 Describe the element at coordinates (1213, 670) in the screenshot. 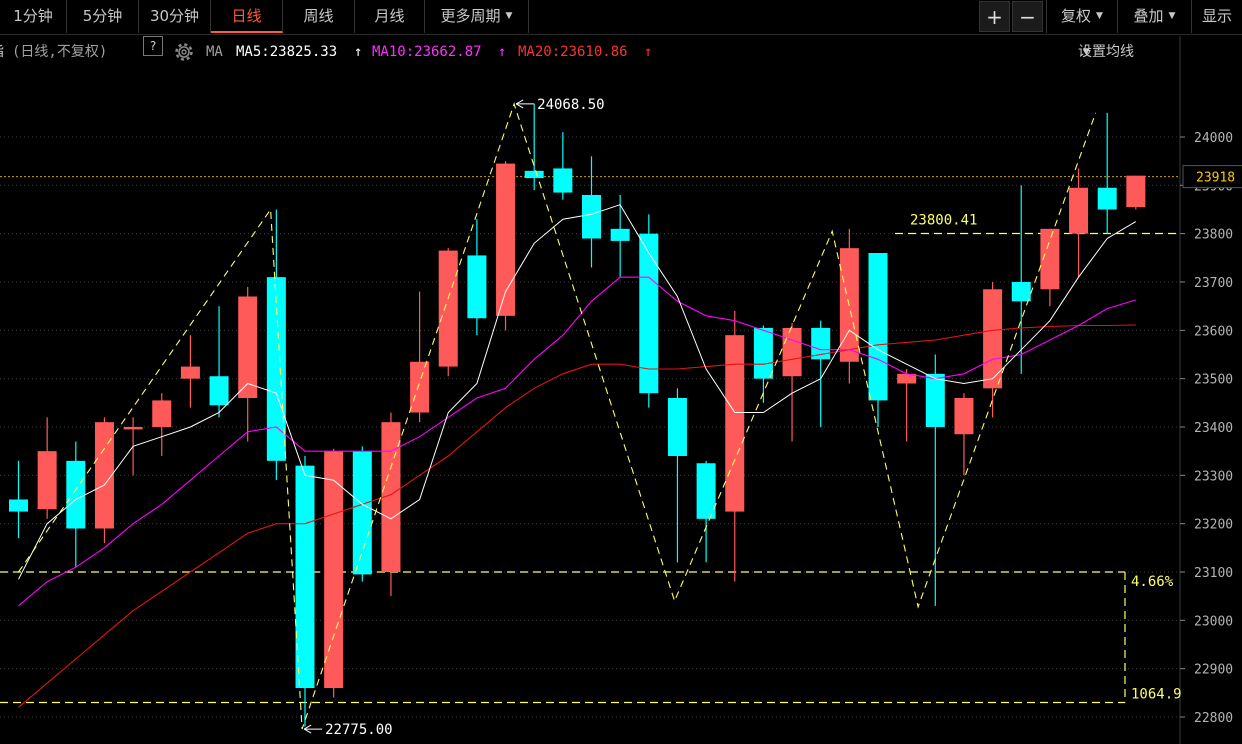

I see `y-tick-label: 22900` at that location.